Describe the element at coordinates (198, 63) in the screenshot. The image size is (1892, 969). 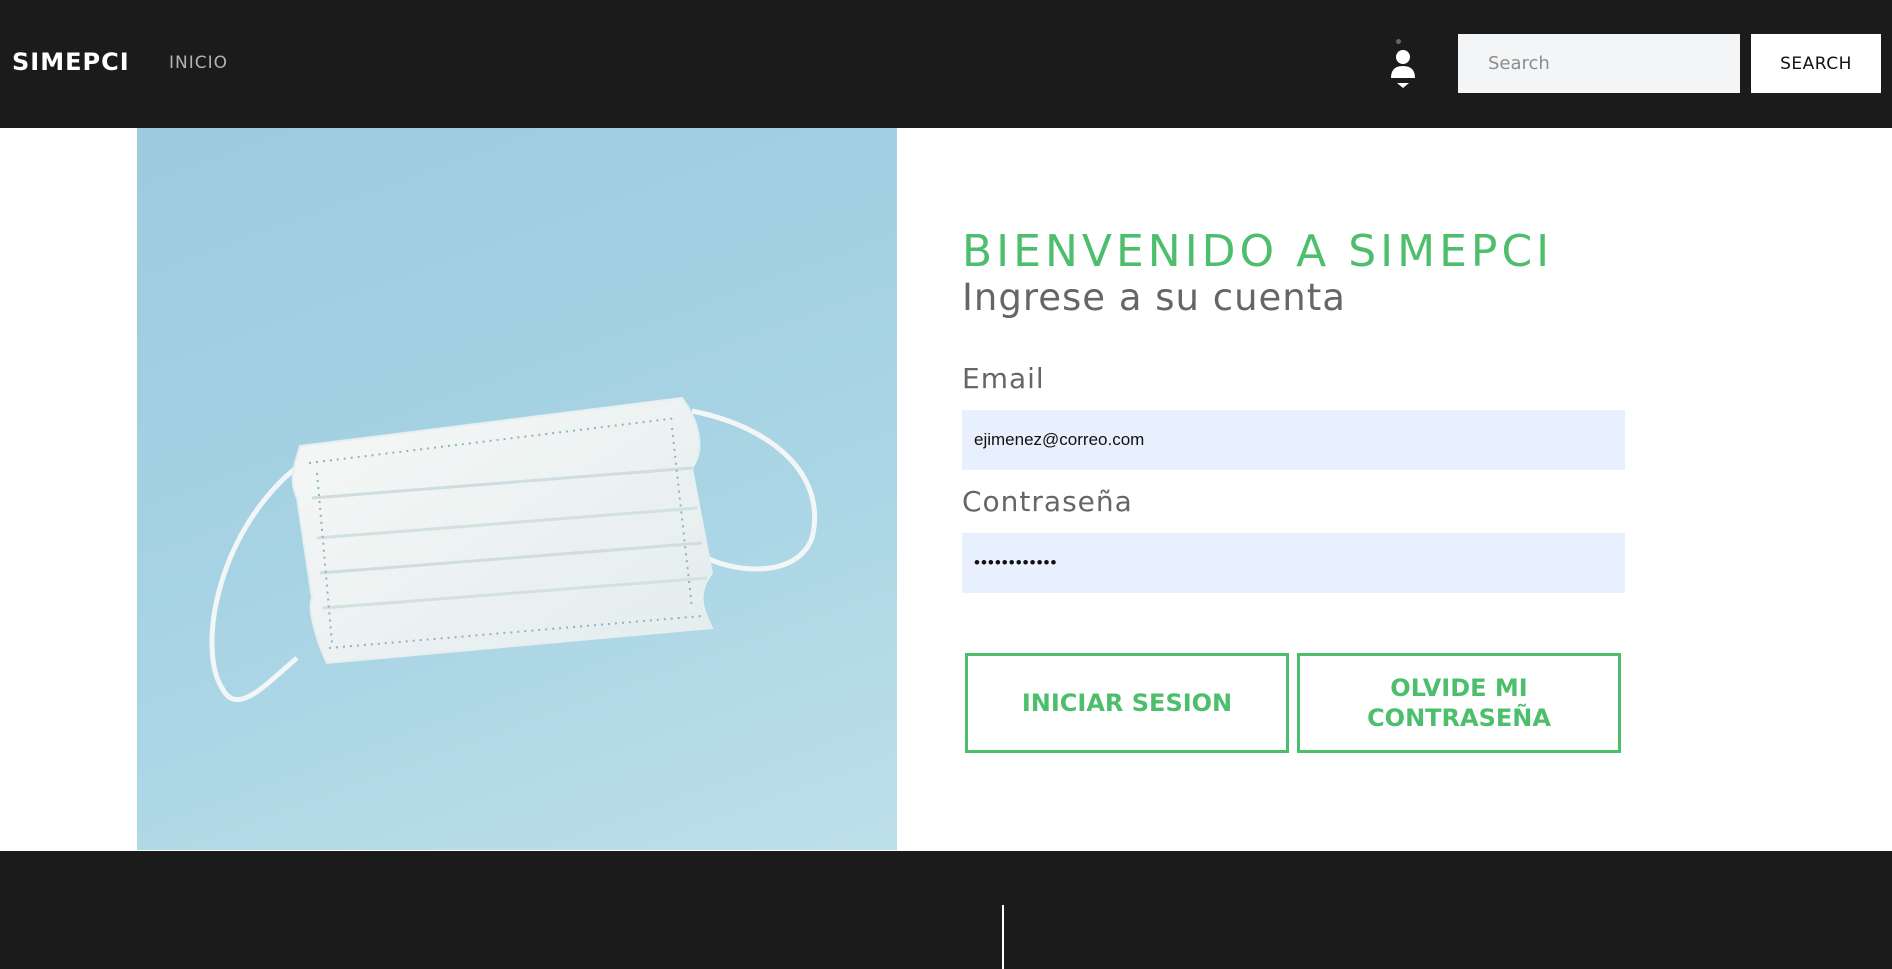
I see `nav-link-inicio: INICIO` at that location.